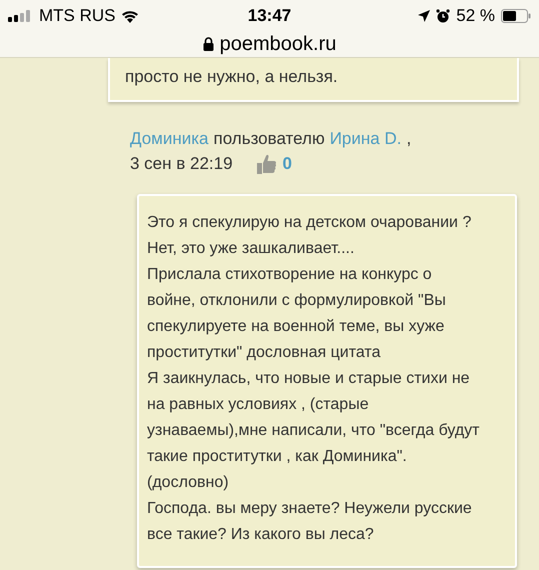 The width and height of the screenshot is (539, 570). Describe the element at coordinates (208, 44) in the screenshot. I see `lock-icon` at that location.